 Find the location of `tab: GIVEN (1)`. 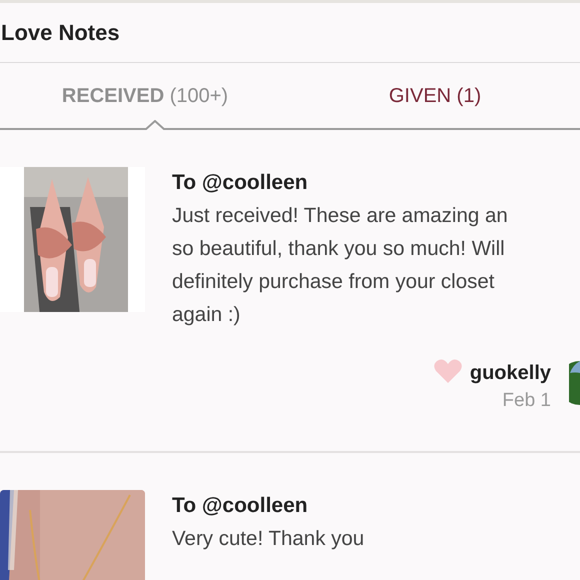

tab: GIVEN (1) is located at coordinates (435, 95).